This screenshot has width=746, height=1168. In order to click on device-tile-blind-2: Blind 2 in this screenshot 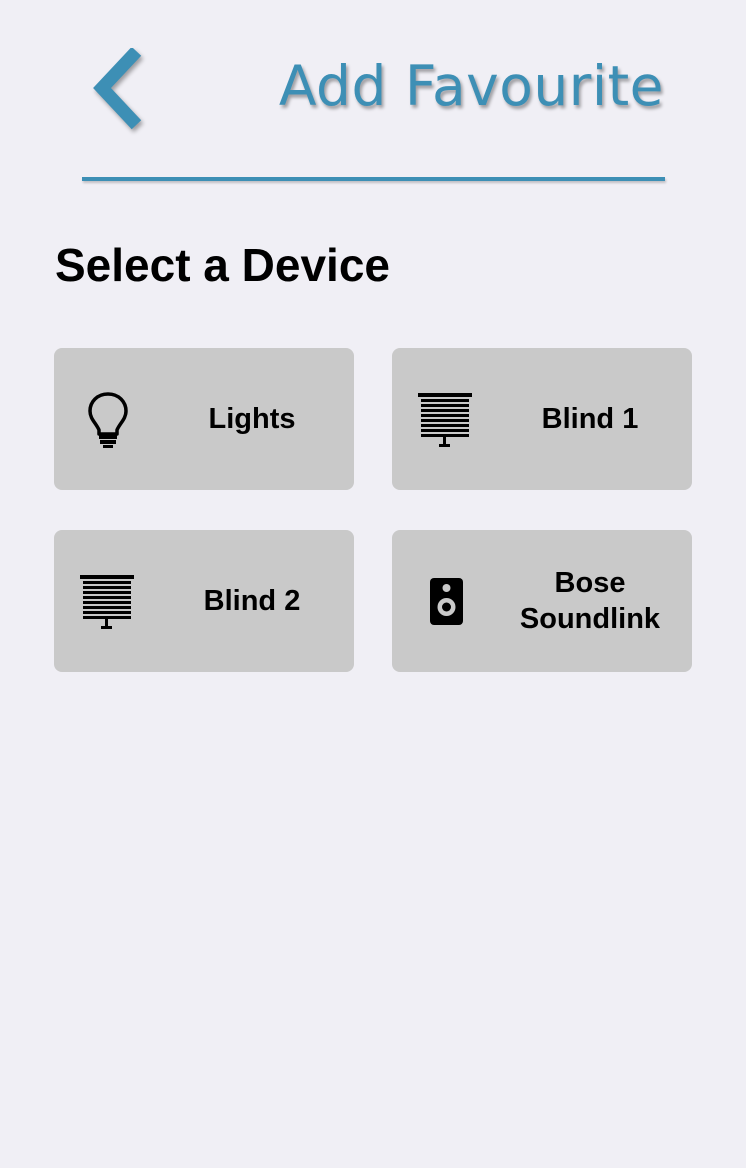, I will do `click(204, 601)`.